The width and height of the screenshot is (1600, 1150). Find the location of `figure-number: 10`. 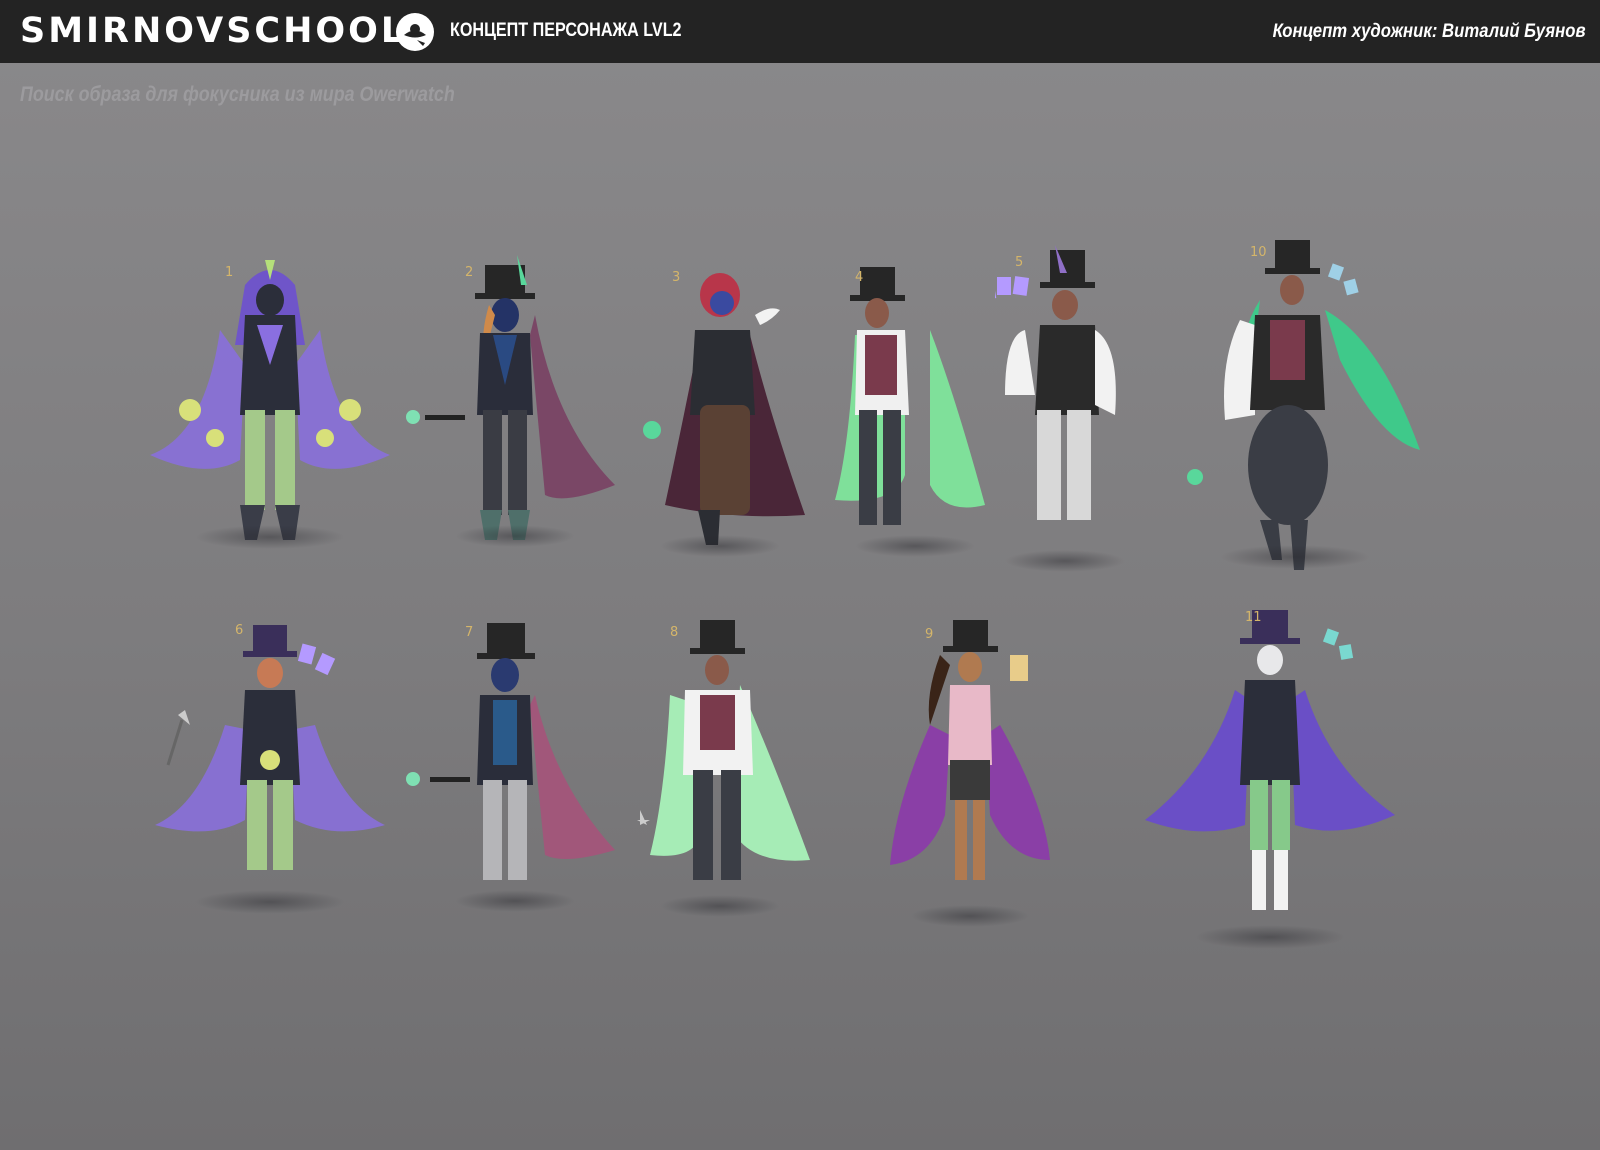

figure-number: 10 is located at coordinates (1258, 252).